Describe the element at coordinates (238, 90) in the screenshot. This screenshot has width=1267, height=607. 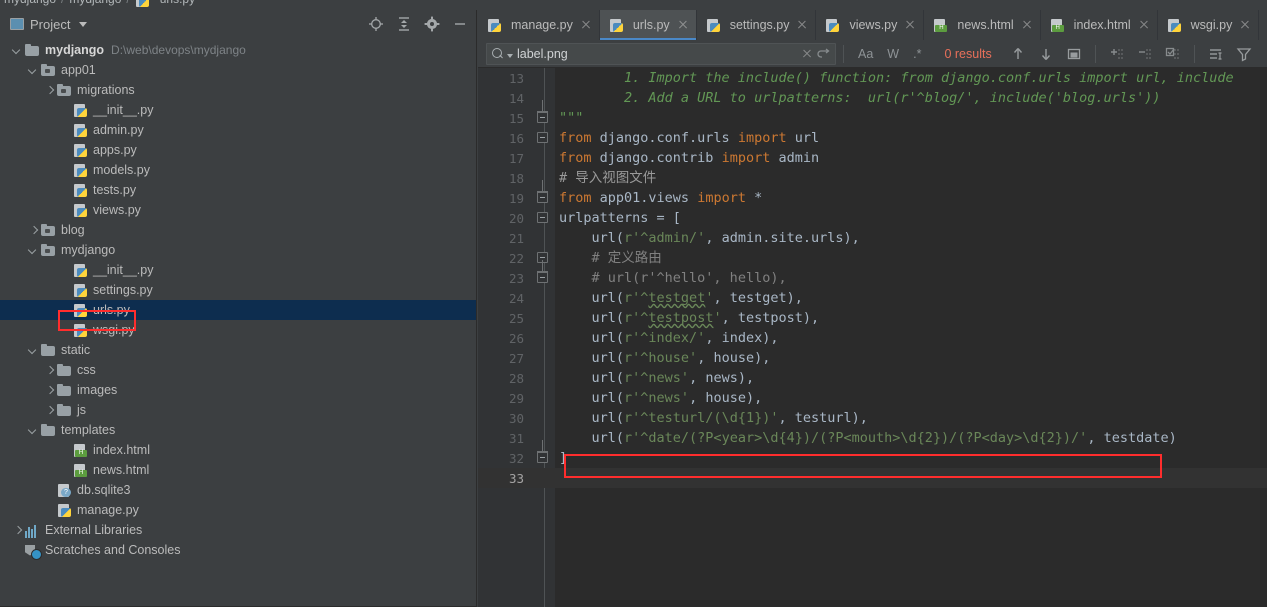
I see `tree-item-migrations: migrations` at that location.